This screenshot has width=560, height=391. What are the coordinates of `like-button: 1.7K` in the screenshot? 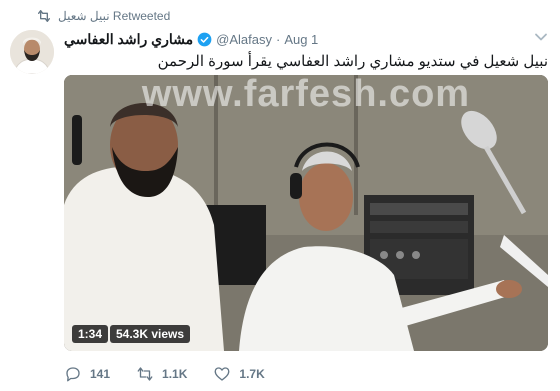 It's located at (239, 374).